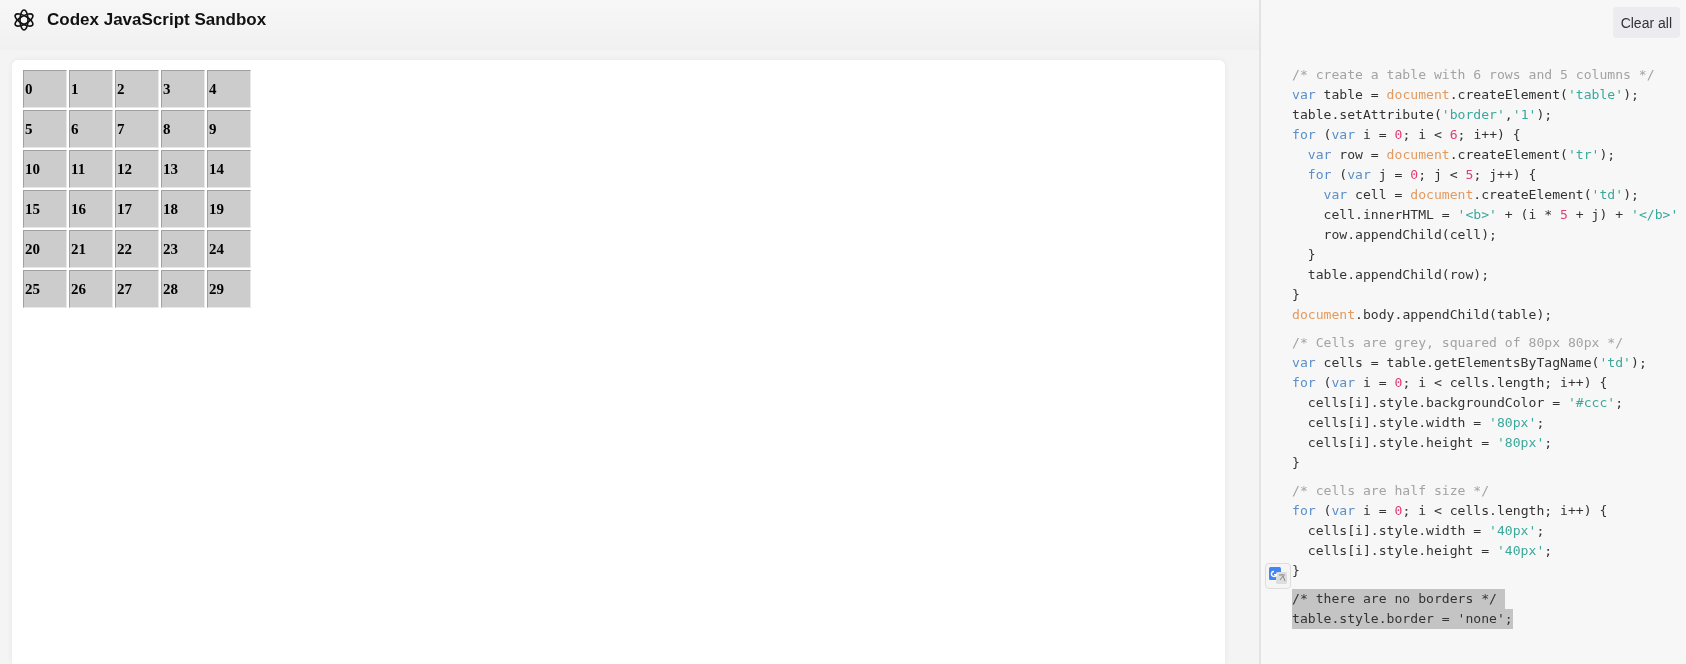 This screenshot has height=664, width=1686. What do you see at coordinates (1425, 423) in the screenshot?
I see `code-line: cells[i].style.width = '80px';` at bounding box center [1425, 423].